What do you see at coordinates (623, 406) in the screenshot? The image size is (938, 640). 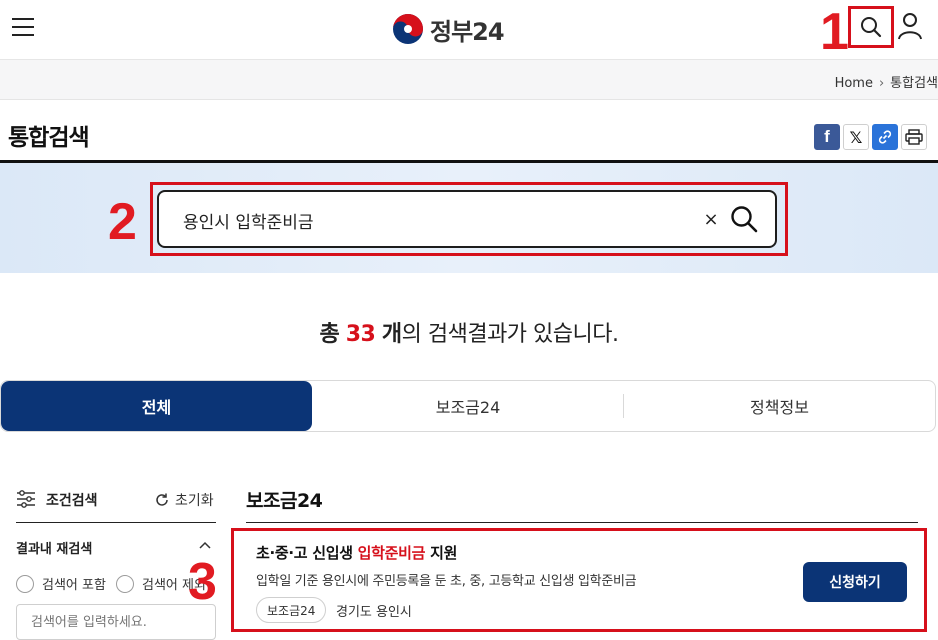 I see `tab-divider` at bounding box center [623, 406].